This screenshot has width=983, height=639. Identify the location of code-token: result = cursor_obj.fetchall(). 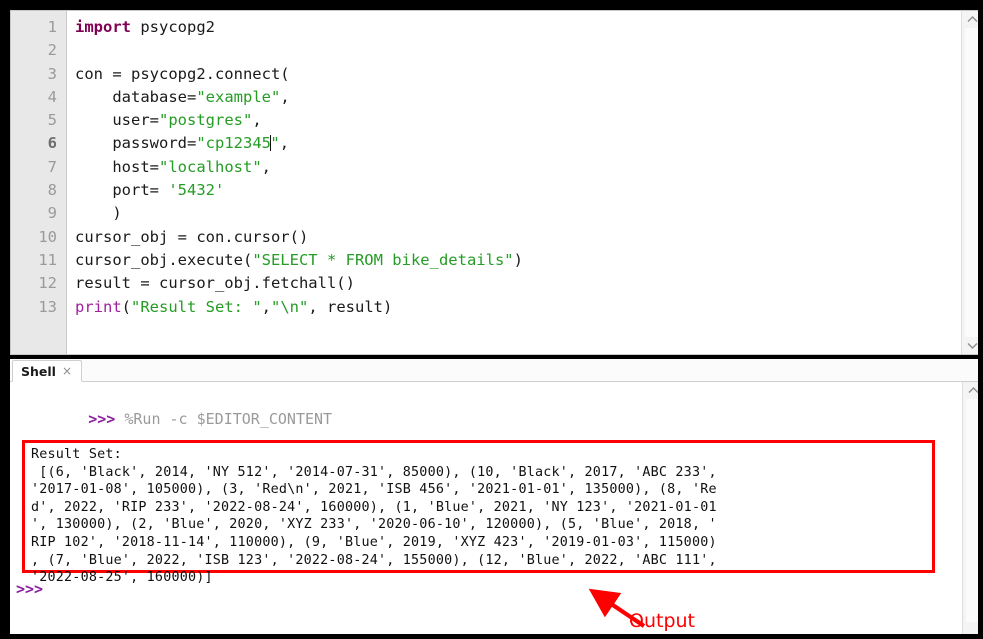
(215, 283).